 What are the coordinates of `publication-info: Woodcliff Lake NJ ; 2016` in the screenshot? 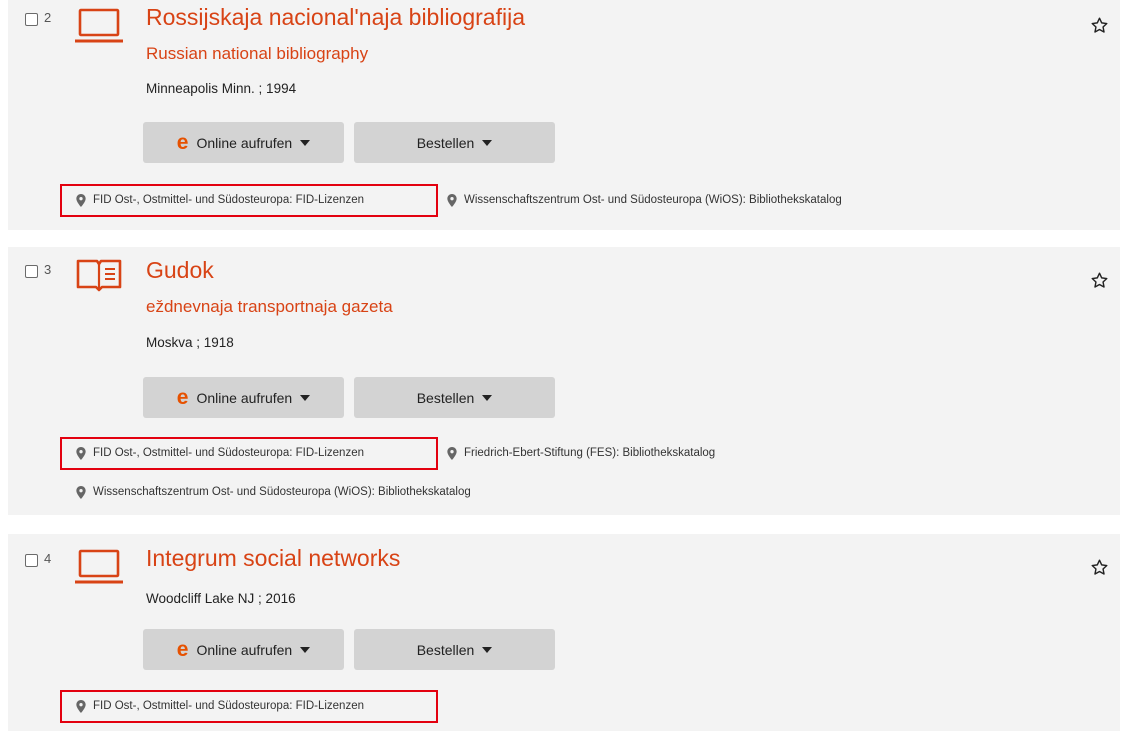 It's located at (221, 598).